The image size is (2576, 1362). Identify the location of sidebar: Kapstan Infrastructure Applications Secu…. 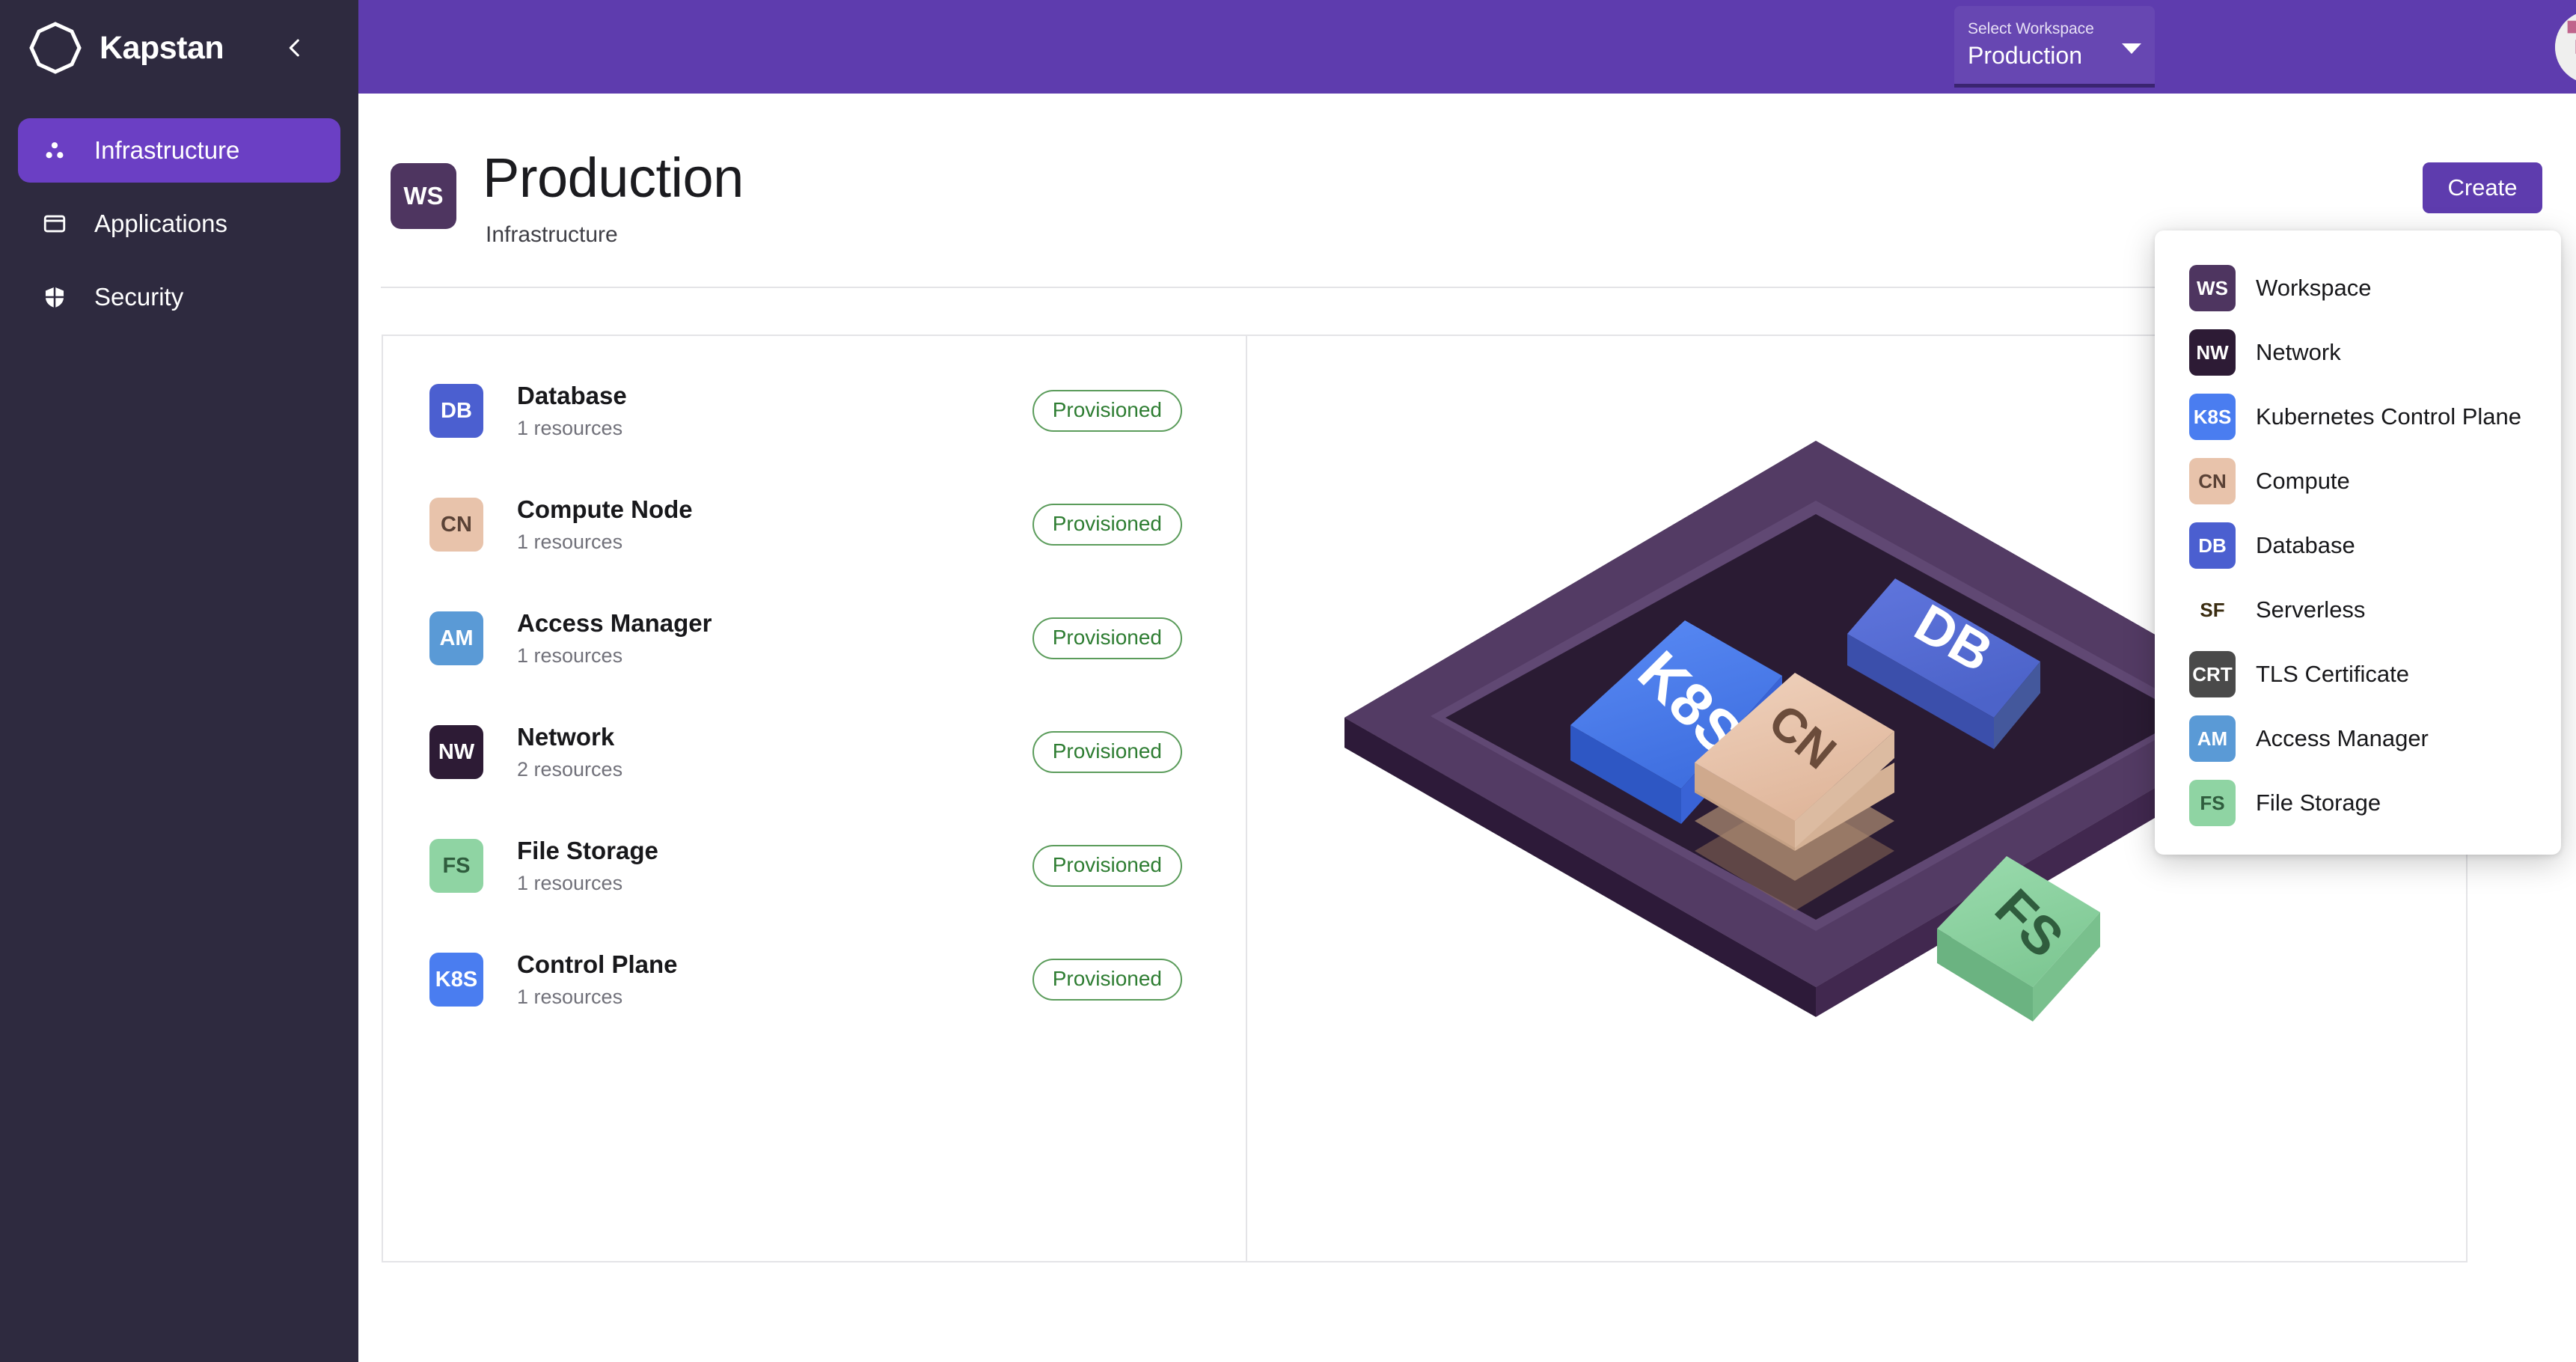
(179, 681).